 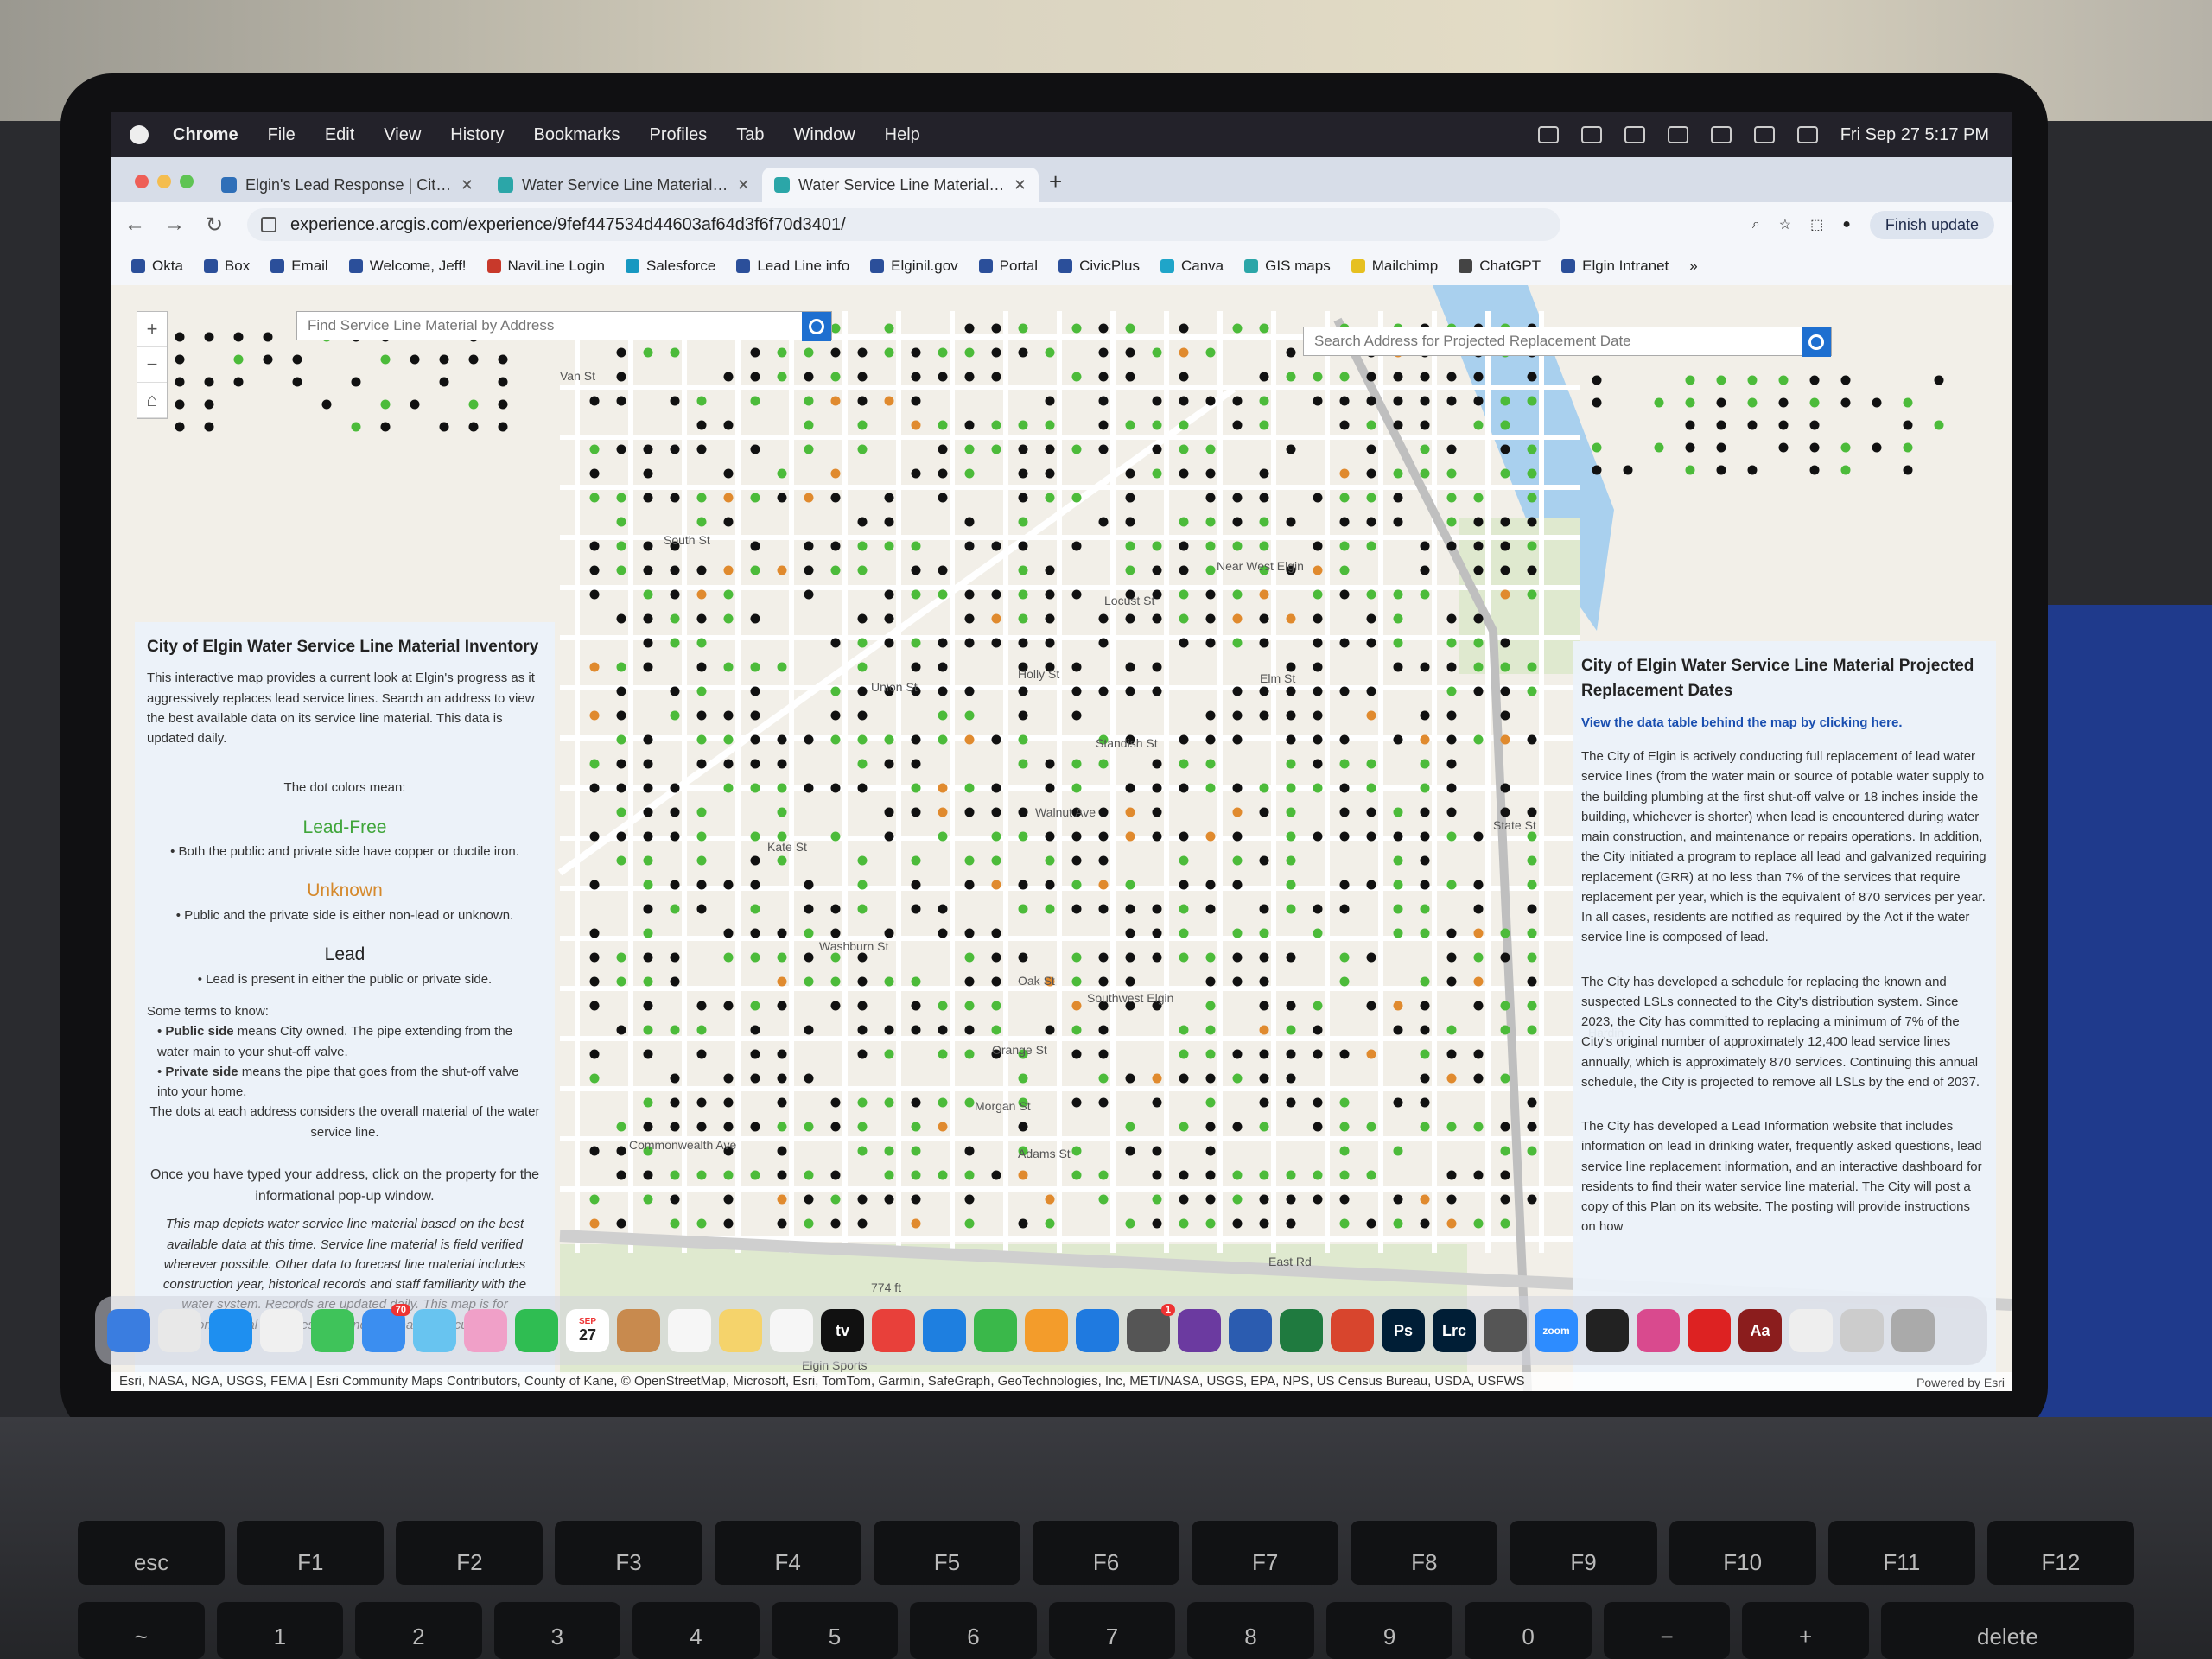 What do you see at coordinates (1394, 266) in the screenshot?
I see `bookmark-mailchimp: Mailchimp` at bounding box center [1394, 266].